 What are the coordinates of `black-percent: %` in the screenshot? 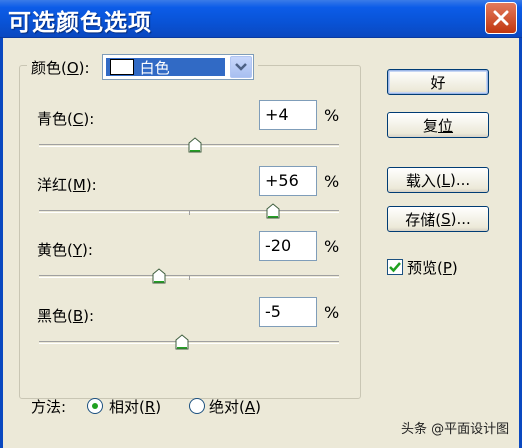 It's located at (332, 312).